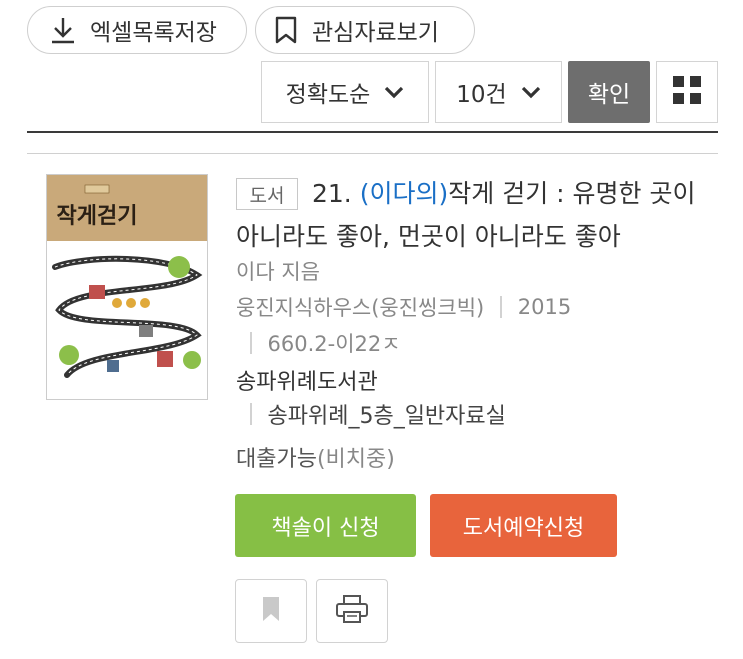 This screenshot has width=743, height=659. Describe the element at coordinates (127, 287) in the screenshot. I see `book-cover-image: 작게걷기` at that location.